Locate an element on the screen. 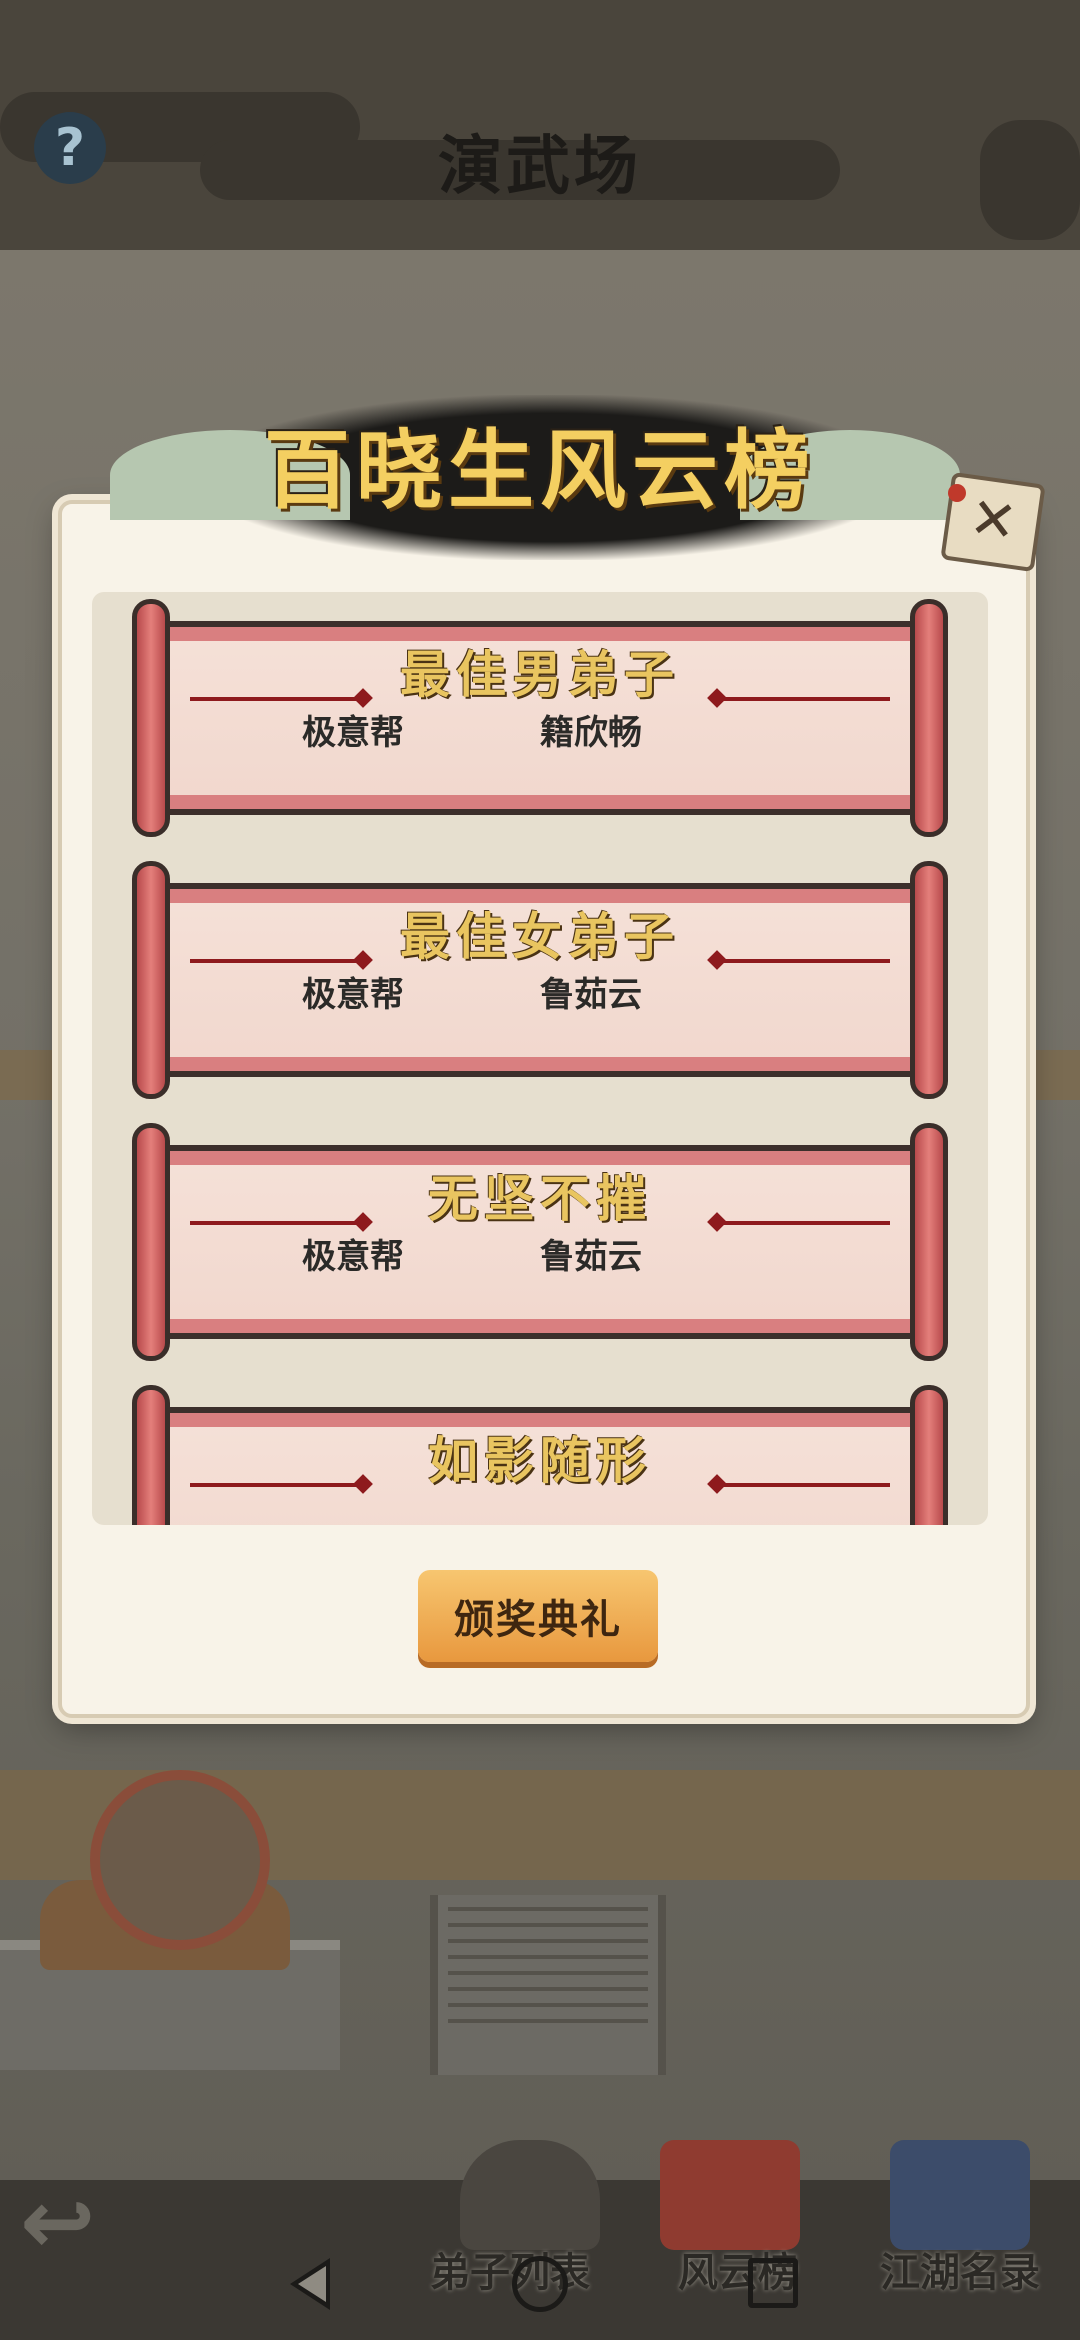 The image size is (1080, 2340). award-title: 最佳男弟子 is located at coordinates (540, 674).